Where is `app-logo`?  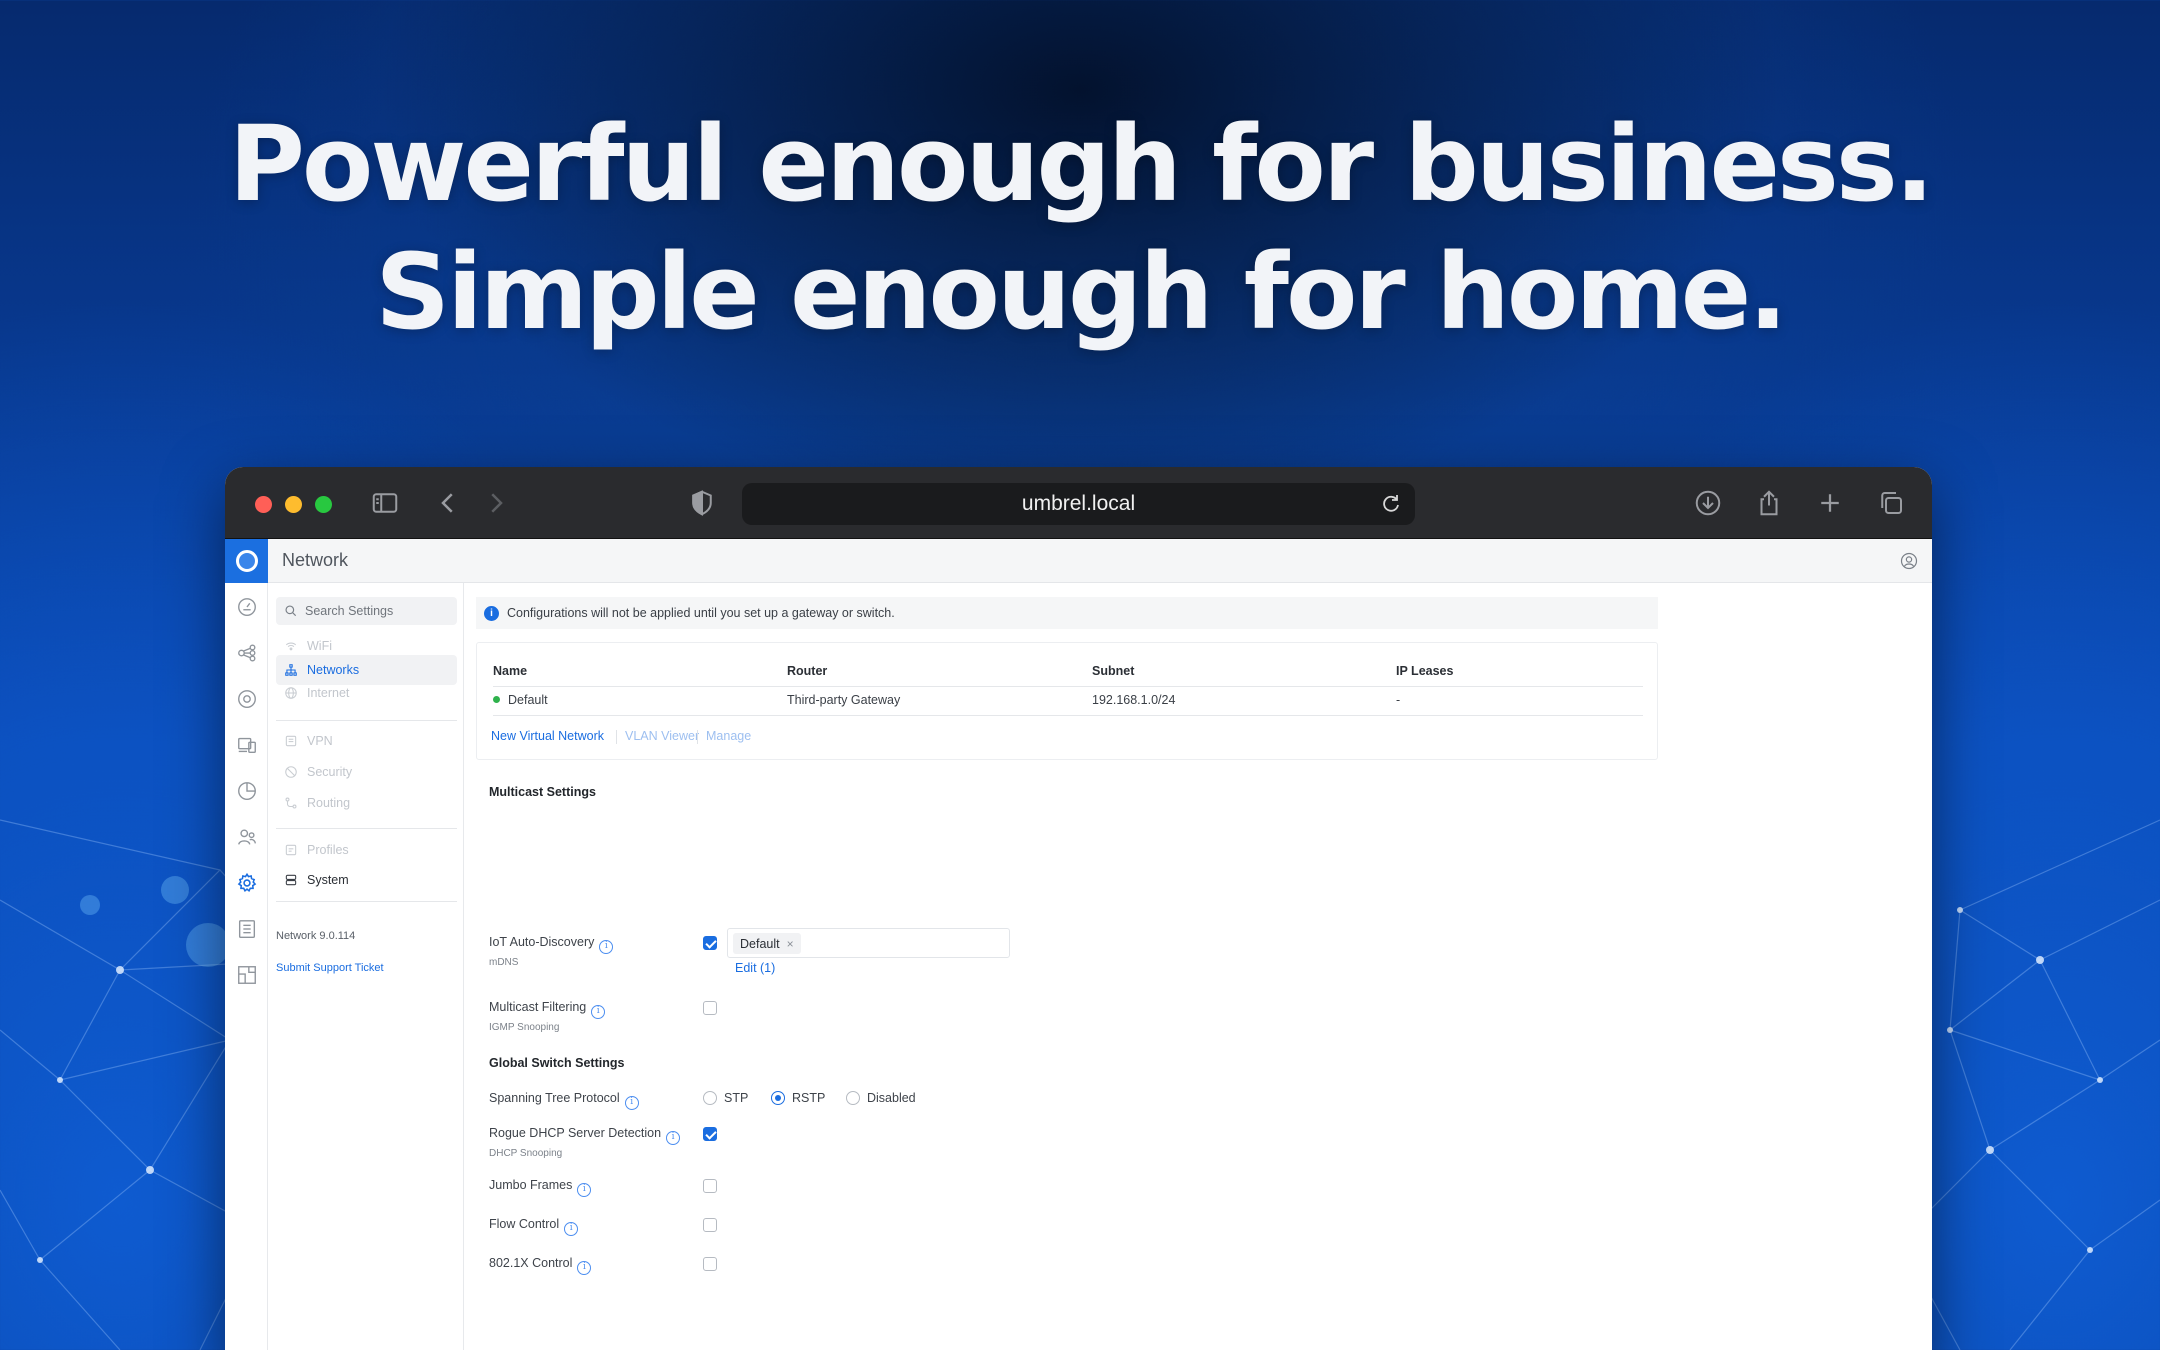
app-logo is located at coordinates (246, 560).